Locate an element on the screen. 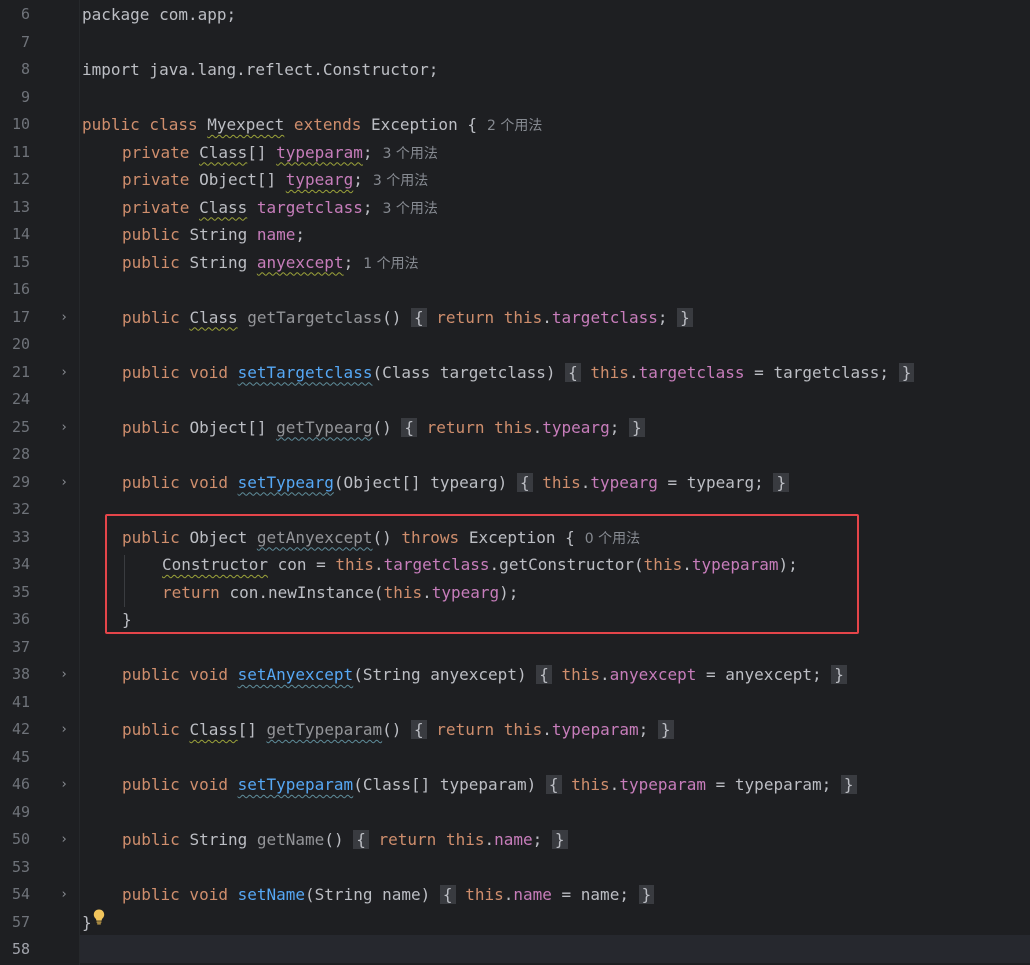 The width and height of the screenshot is (1030, 965). code-line: private Class[] typeparam; 3 个用法 is located at coordinates (280, 153).